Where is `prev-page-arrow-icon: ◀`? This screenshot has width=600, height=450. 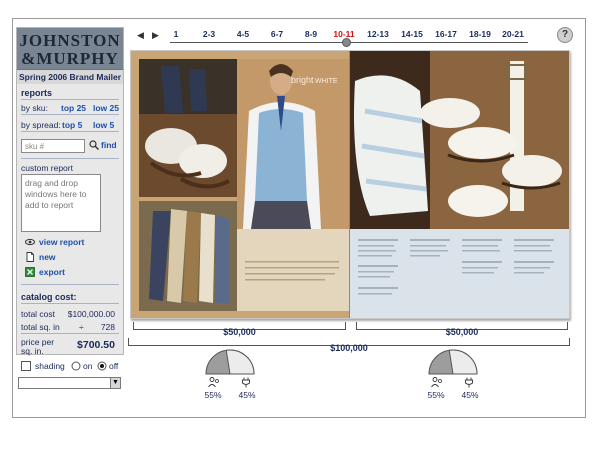
prev-page-arrow-icon: ◀ is located at coordinates (140, 35).